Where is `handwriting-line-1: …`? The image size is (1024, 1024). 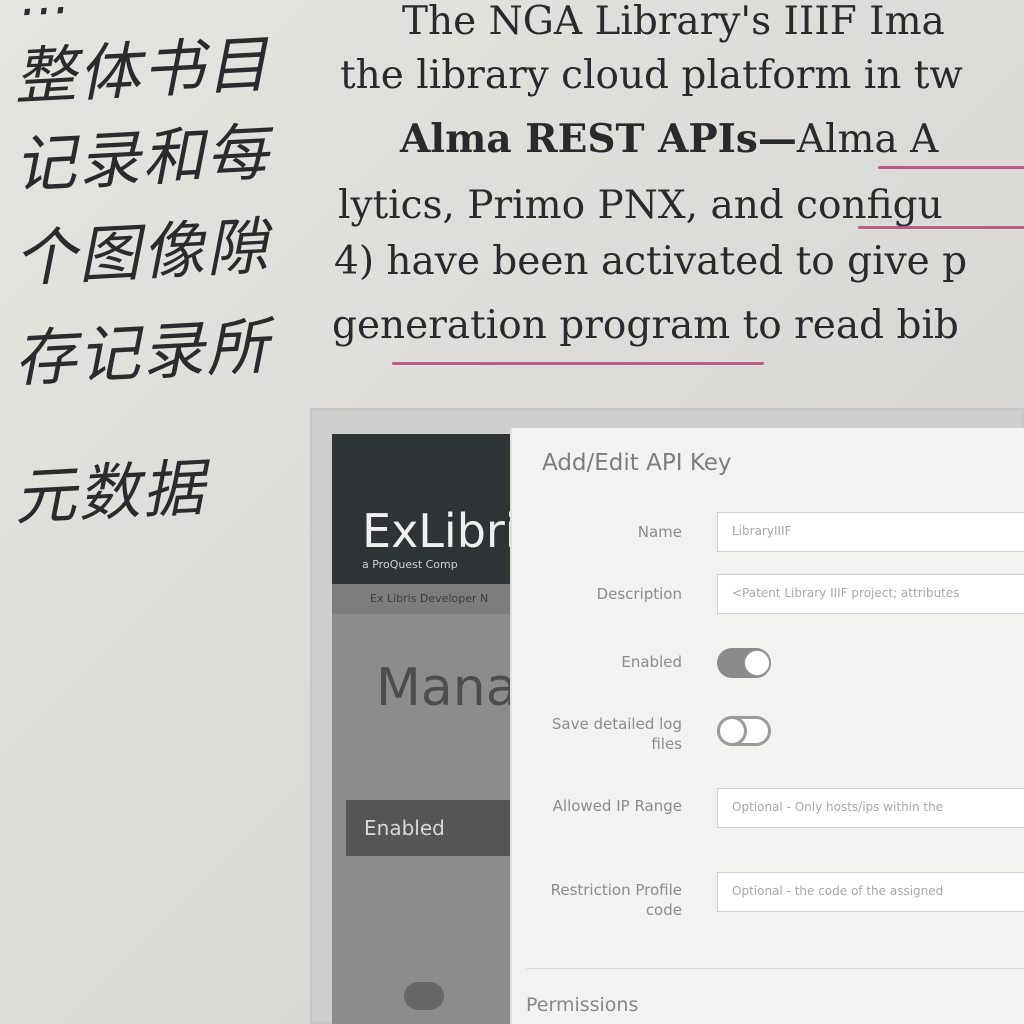 handwriting-line-1: … is located at coordinates (46, 13).